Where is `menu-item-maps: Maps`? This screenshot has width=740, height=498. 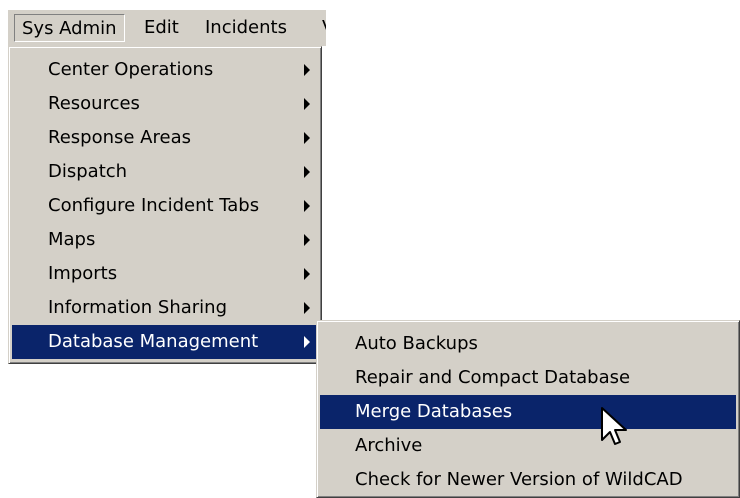 menu-item-maps: Maps is located at coordinates (165, 240).